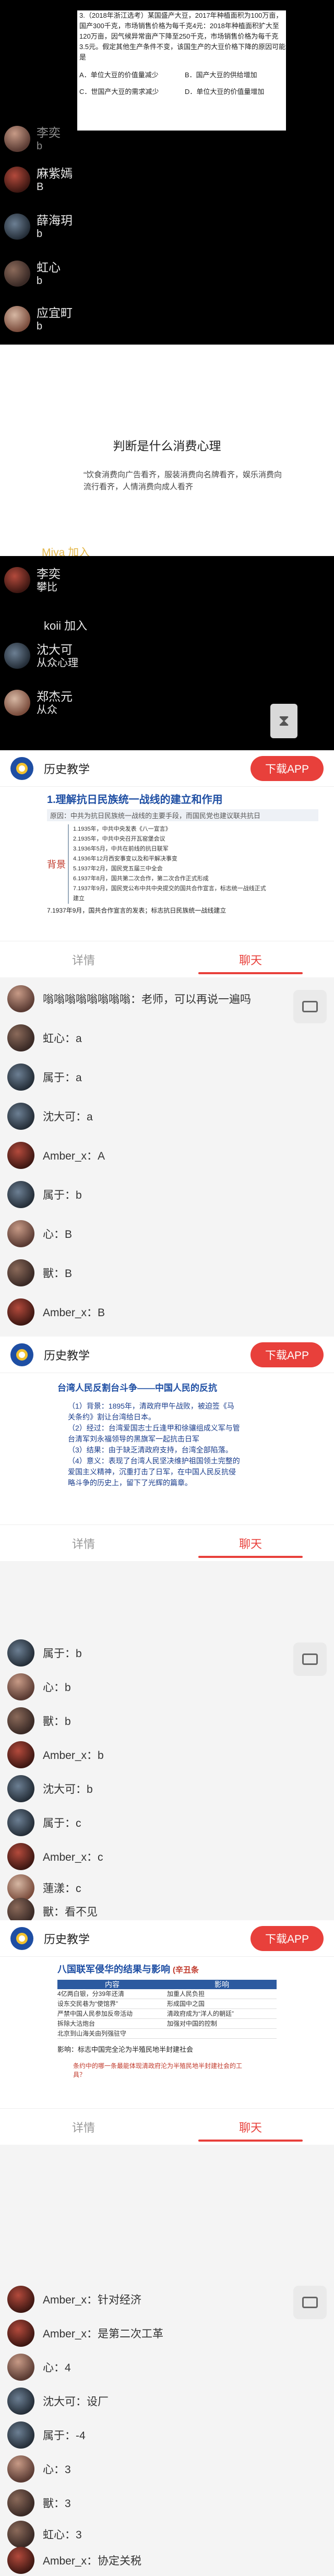 Image resolution: width=334 pixels, height=2576 pixels. I want to click on chat-message: 麻紫嫣 B, so click(82, 179).